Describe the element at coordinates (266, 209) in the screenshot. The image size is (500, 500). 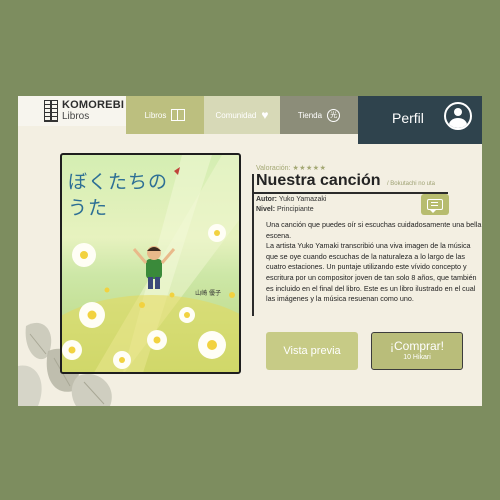
I see `level-label: Nivel:` at that location.